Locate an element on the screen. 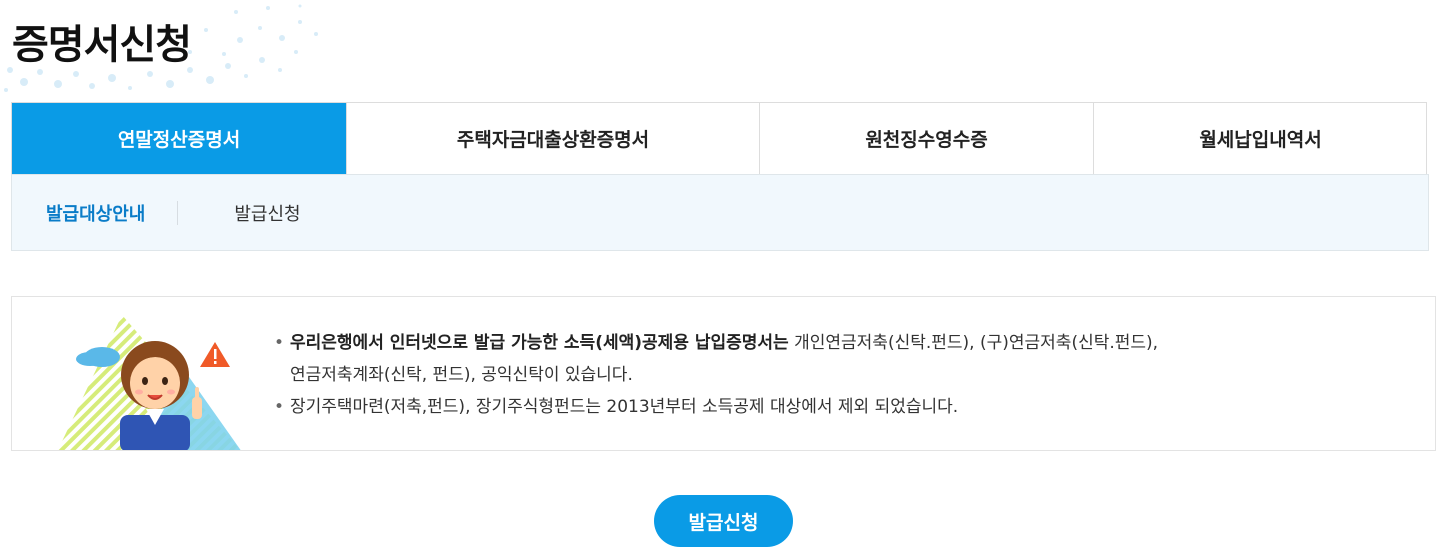 The height and width of the screenshot is (559, 1450). main-tabs: 연말정산증명서 주택자금대출상환증명서 원천징수영수증 월세납입내역서 is located at coordinates (719, 138).